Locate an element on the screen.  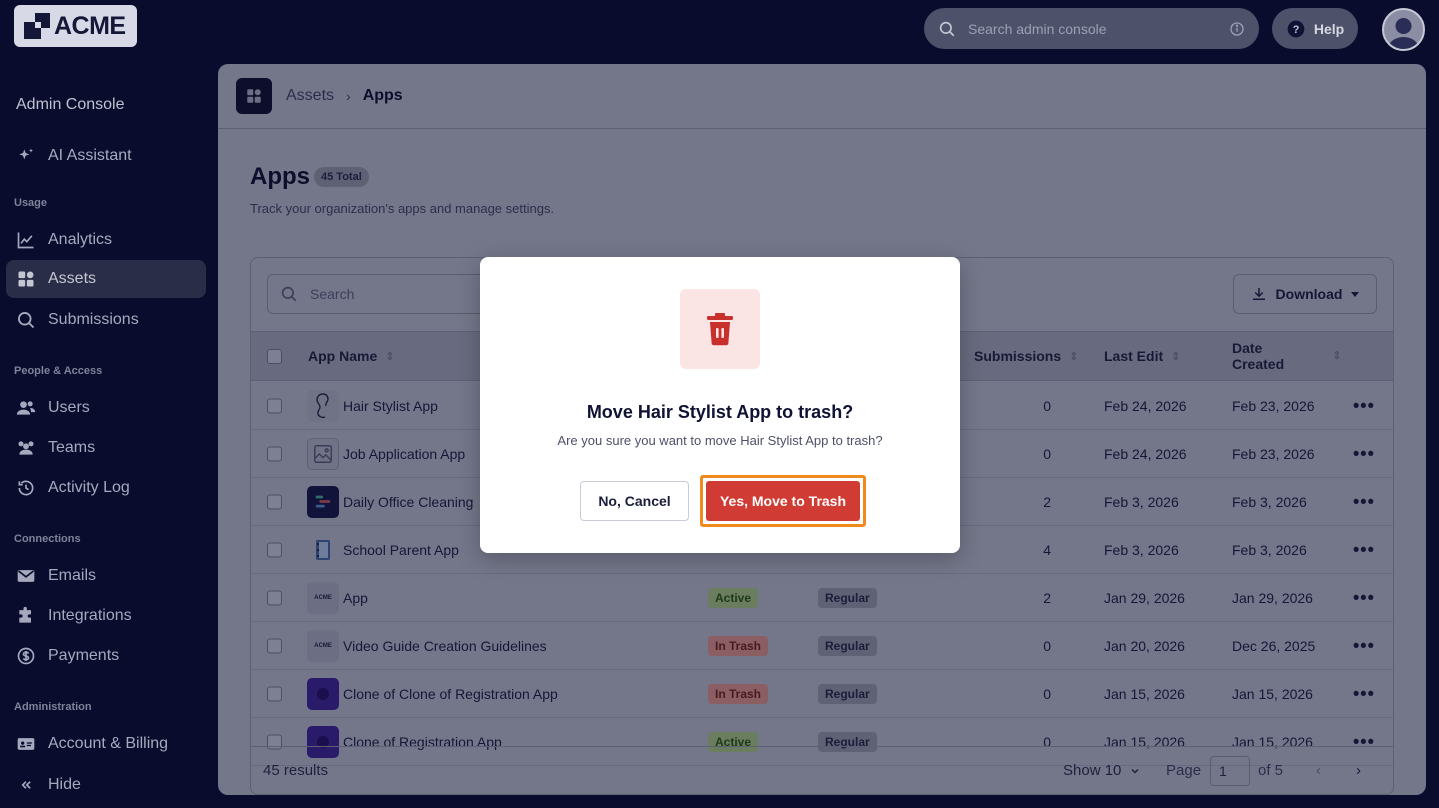
date-created: Feb 23, 2026 is located at coordinates (1273, 405).